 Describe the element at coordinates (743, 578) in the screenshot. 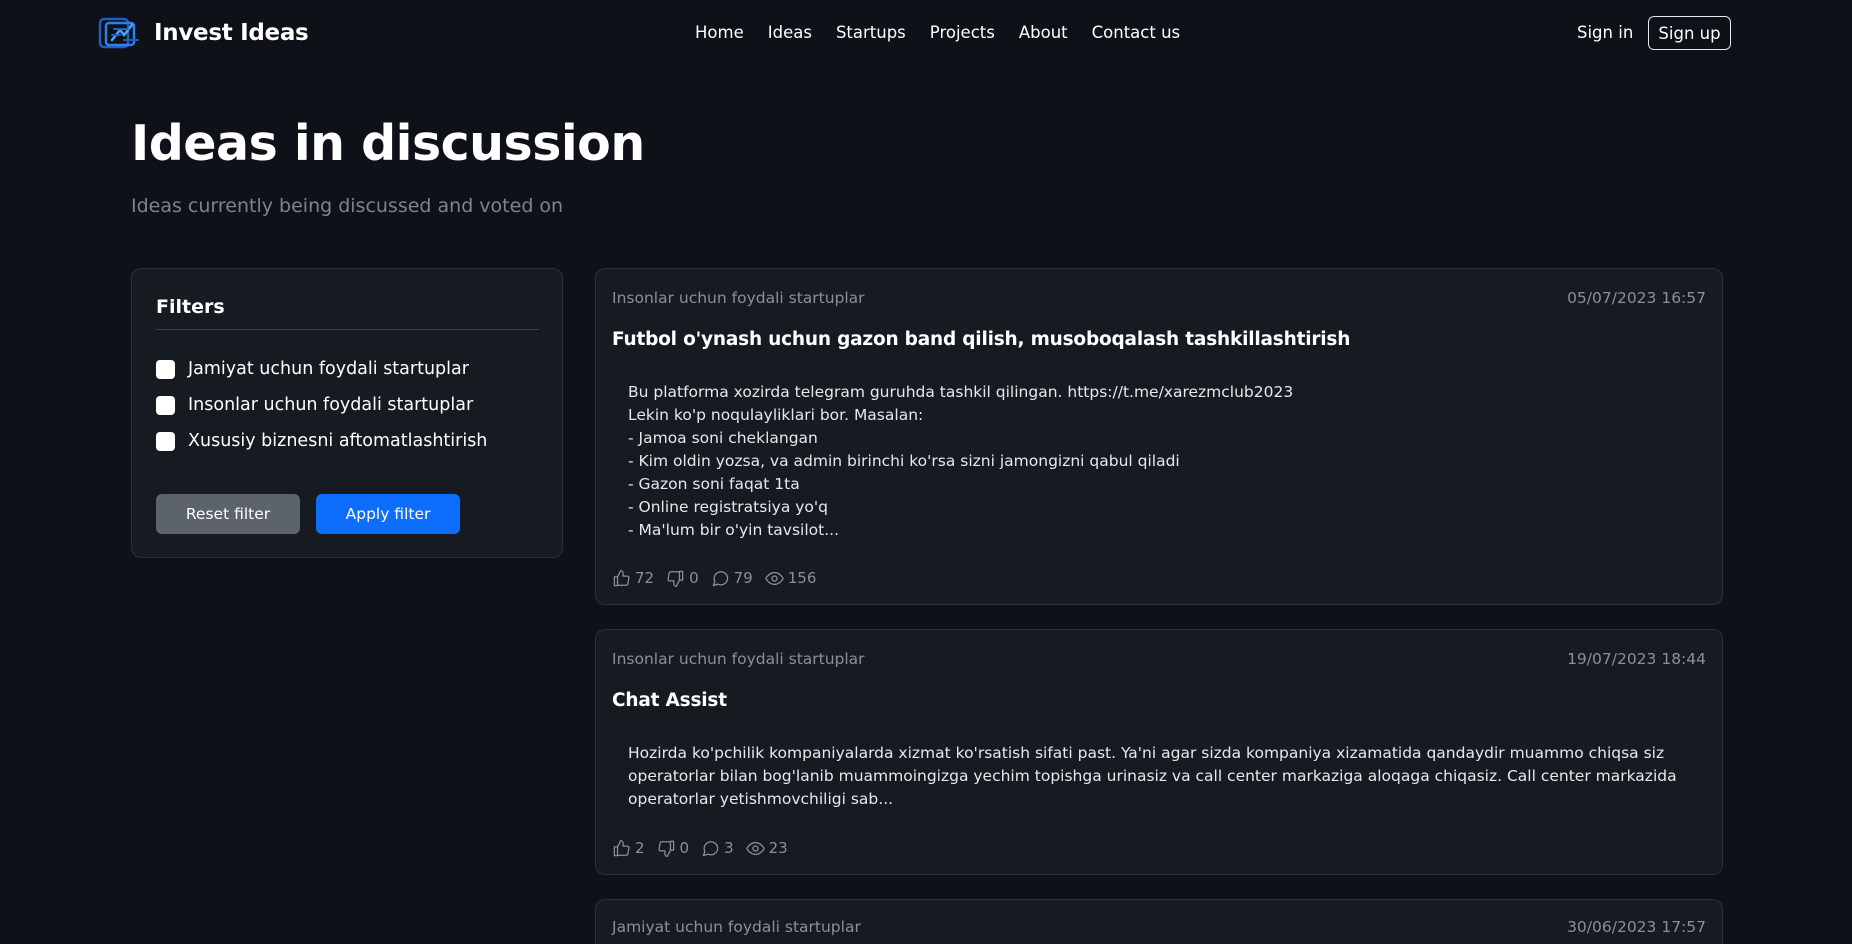

I see `comment-count: 79` at that location.